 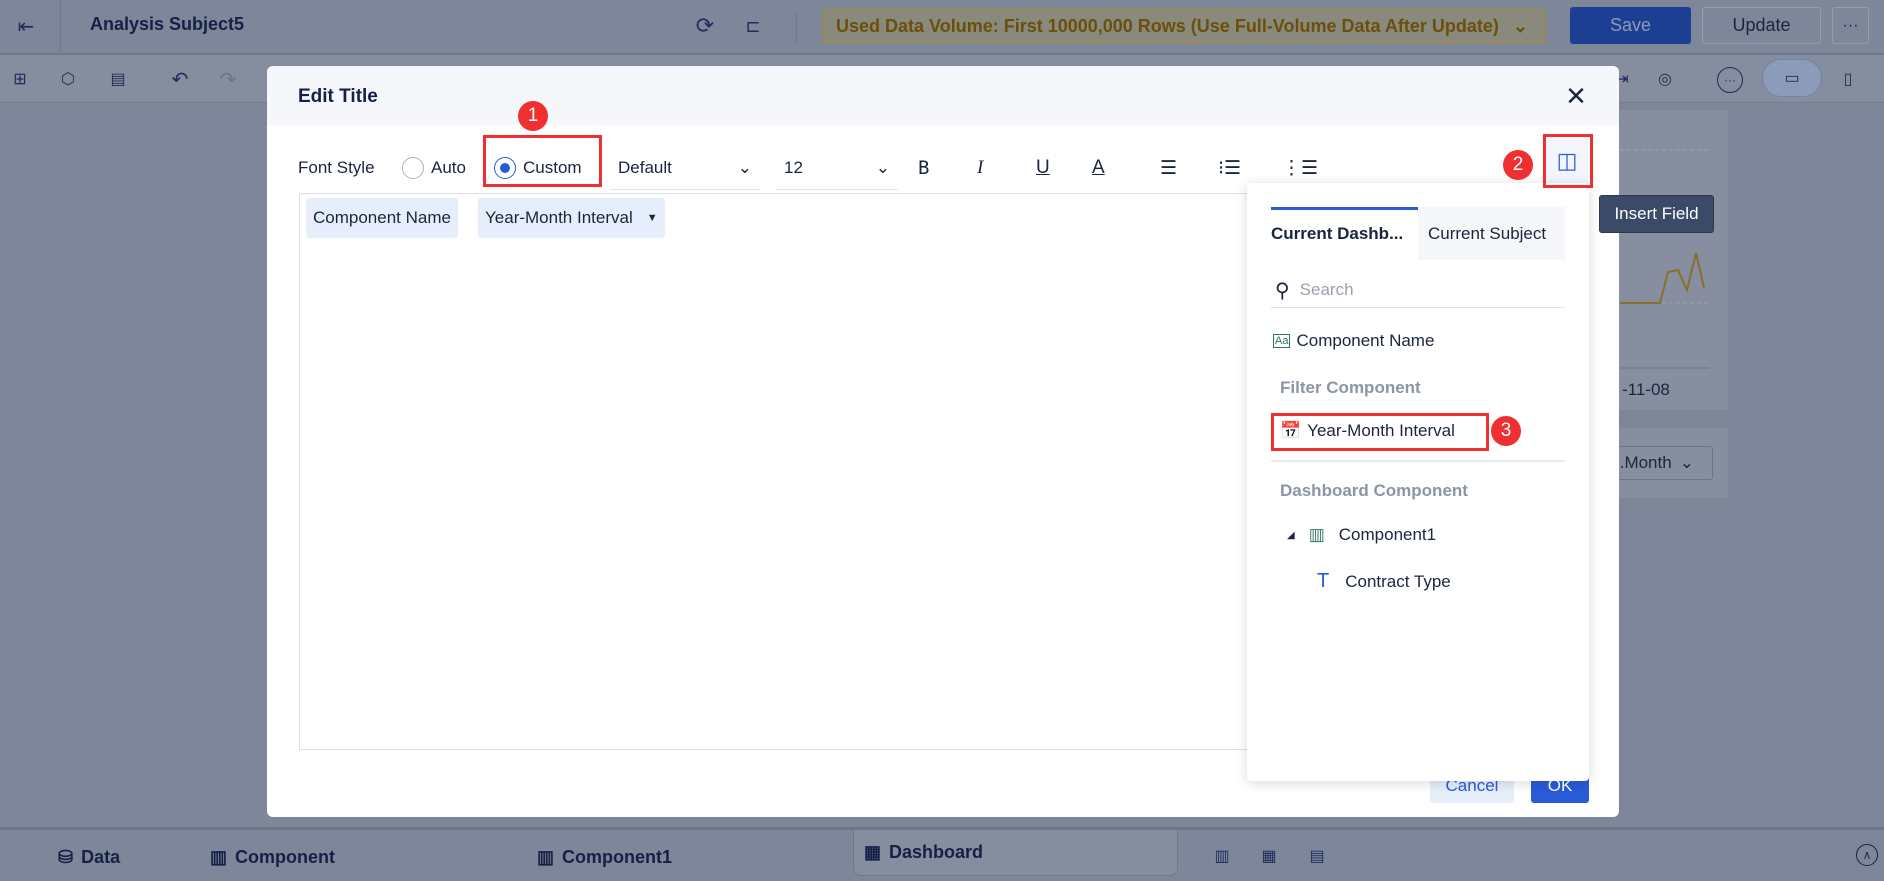 What do you see at coordinates (1518, 165) in the screenshot?
I see `annotation-badge-2: 2` at bounding box center [1518, 165].